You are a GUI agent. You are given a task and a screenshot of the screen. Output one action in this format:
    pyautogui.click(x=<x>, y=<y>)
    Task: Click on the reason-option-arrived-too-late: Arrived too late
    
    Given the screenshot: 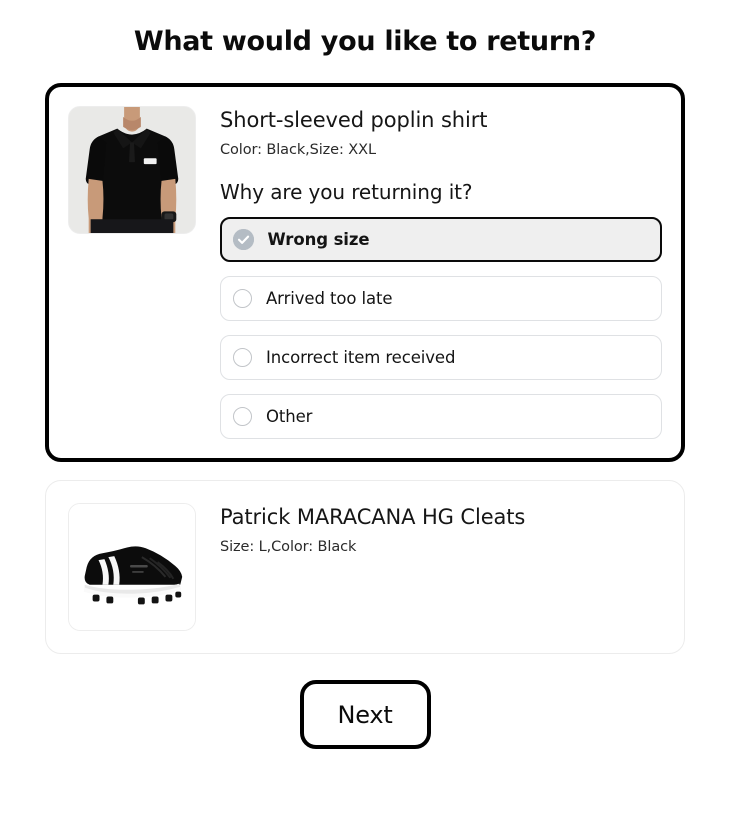 What is the action you would take?
    pyautogui.click(x=441, y=299)
    